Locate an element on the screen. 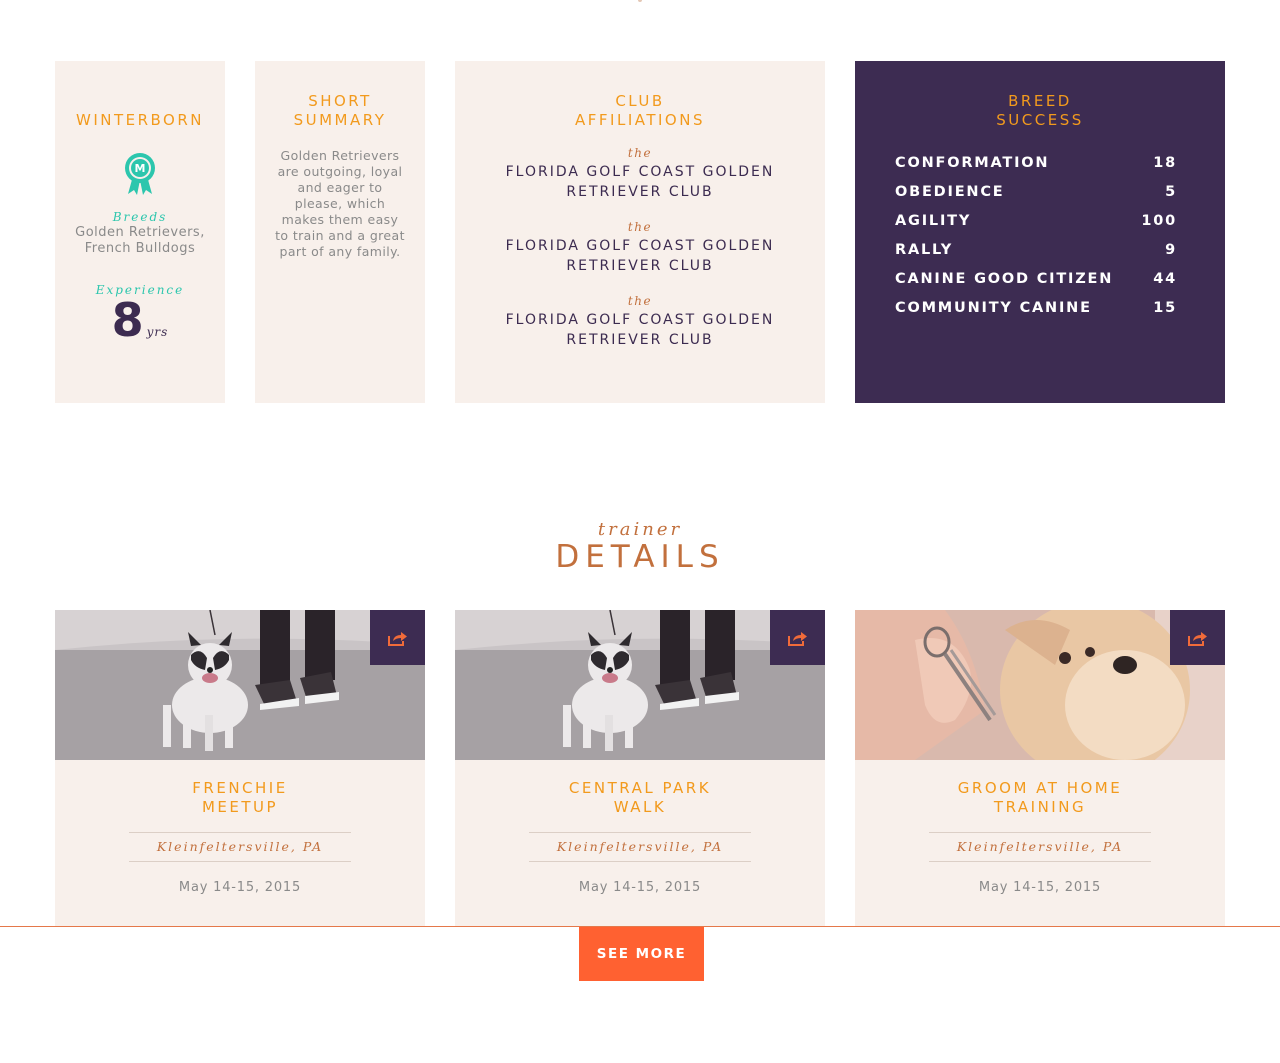 The width and height of the screenshot is (1280, 1063). breeds-line: Golden Retrievers, is located at coordinates (140, 232).